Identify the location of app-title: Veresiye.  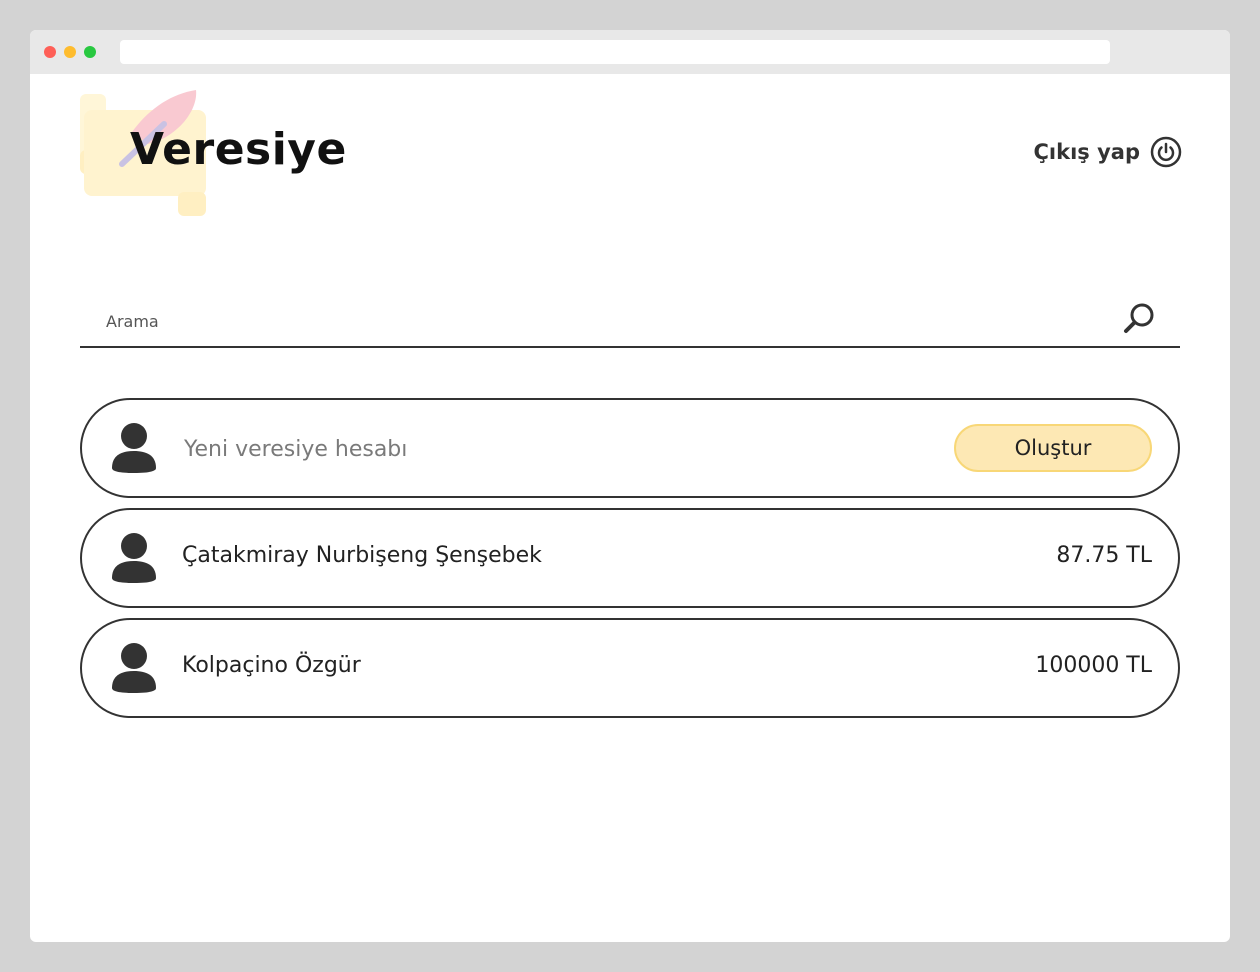
(238, 149).